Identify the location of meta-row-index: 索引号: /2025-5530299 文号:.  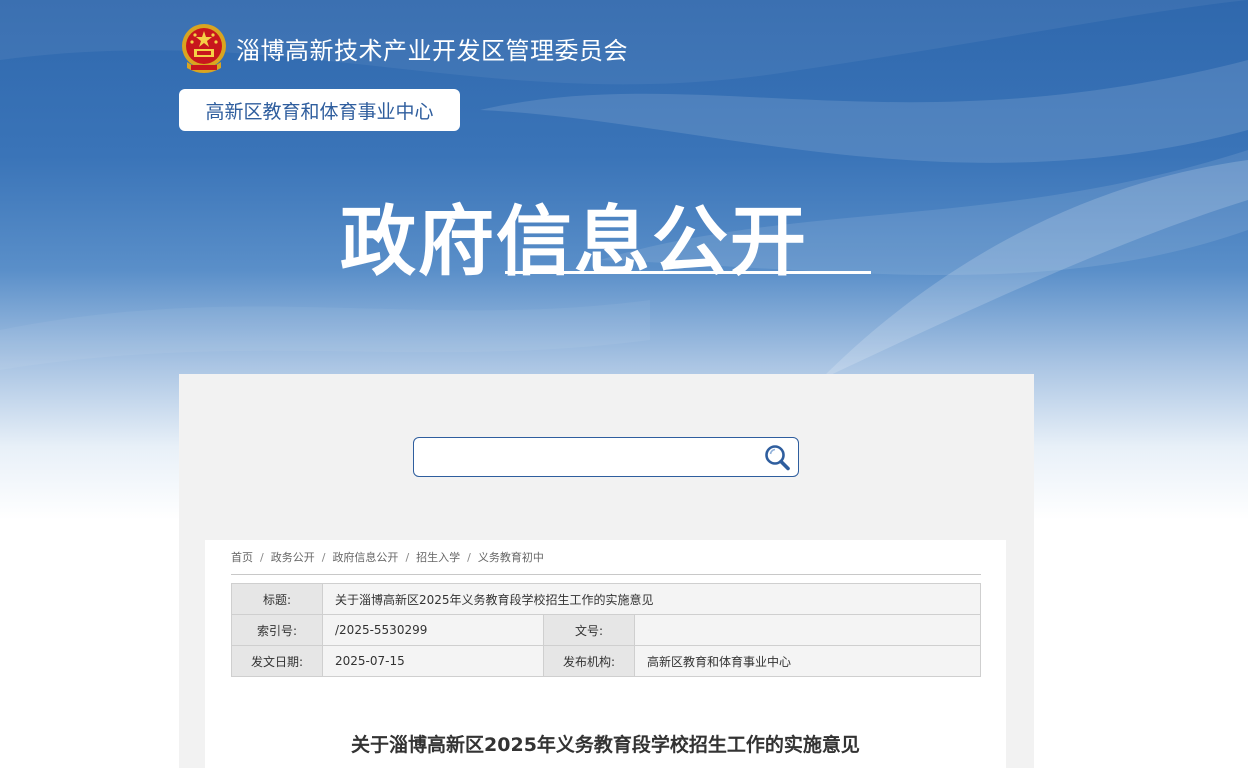
(606, 630).